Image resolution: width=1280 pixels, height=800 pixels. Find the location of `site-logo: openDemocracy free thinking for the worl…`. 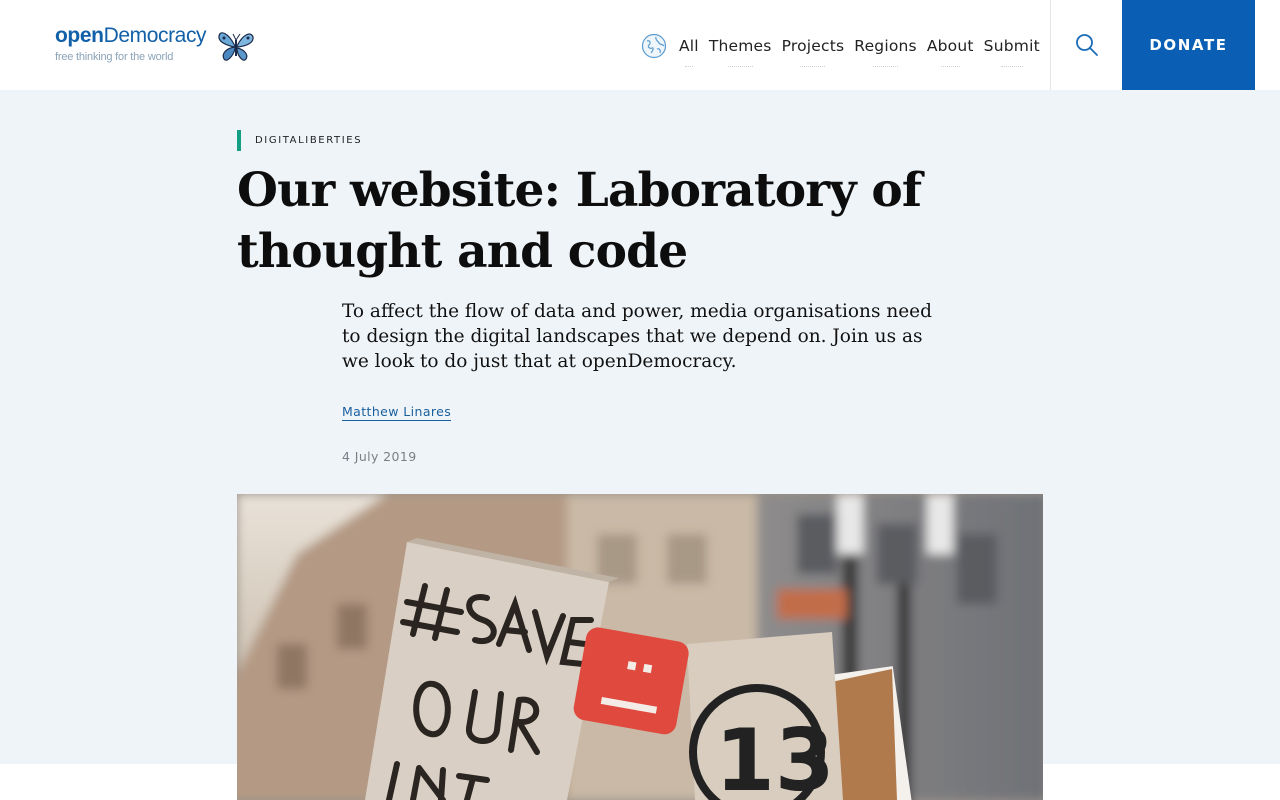

site-logo: openDemocracy free thinking for the worl… is located at coordinates (160, 46).